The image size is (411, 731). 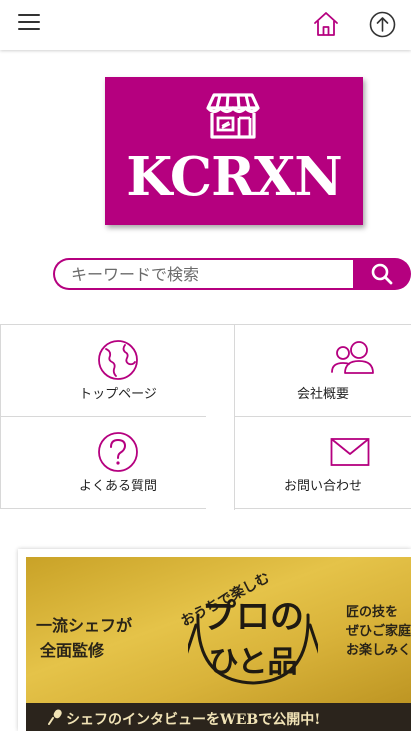 I want to click on hamburger-menu-icon, so click(x=29, y=23).